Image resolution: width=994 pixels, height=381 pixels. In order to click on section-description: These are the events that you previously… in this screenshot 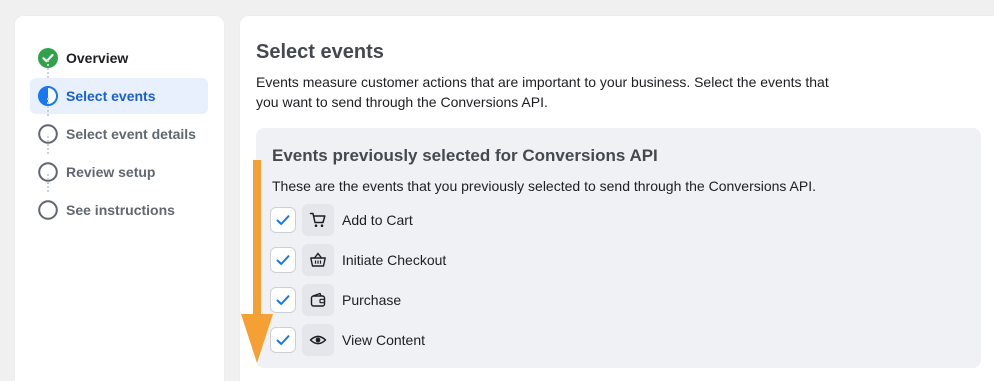, I will do `click(544, 186)`.